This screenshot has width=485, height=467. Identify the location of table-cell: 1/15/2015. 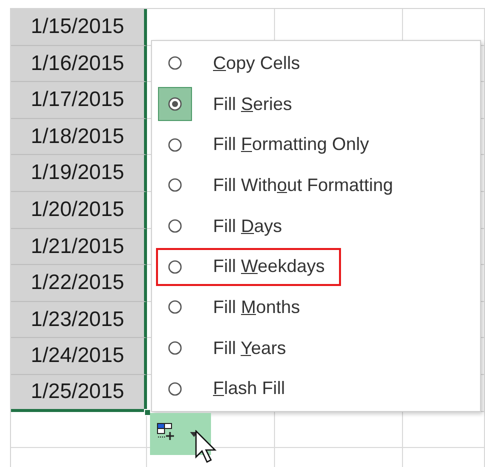
(79, 27).